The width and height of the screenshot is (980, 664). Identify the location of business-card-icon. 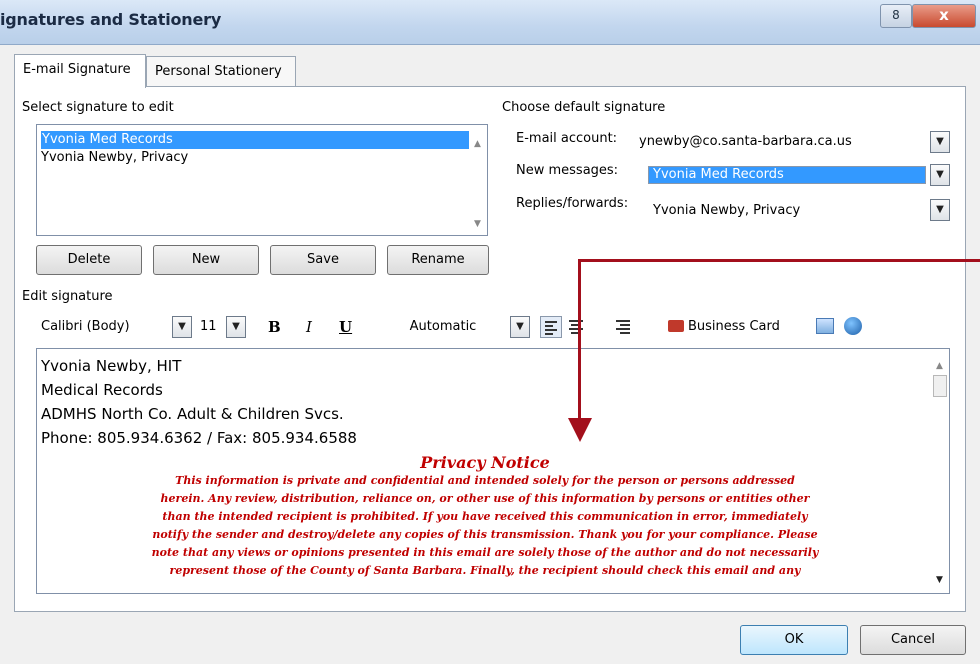
(676, 326).